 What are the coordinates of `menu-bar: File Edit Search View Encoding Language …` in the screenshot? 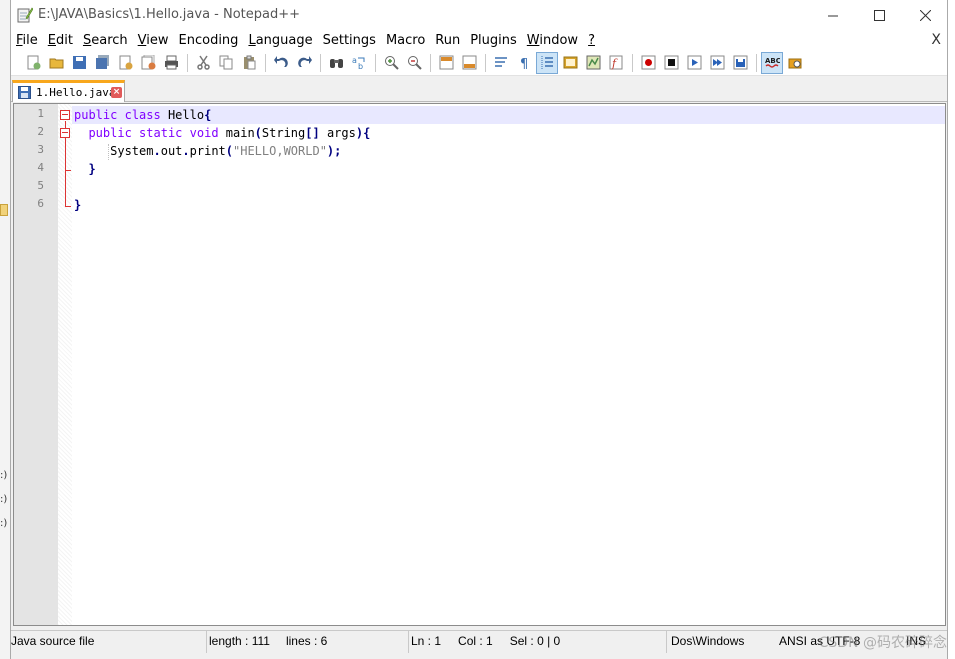 It's located at (479, 40).